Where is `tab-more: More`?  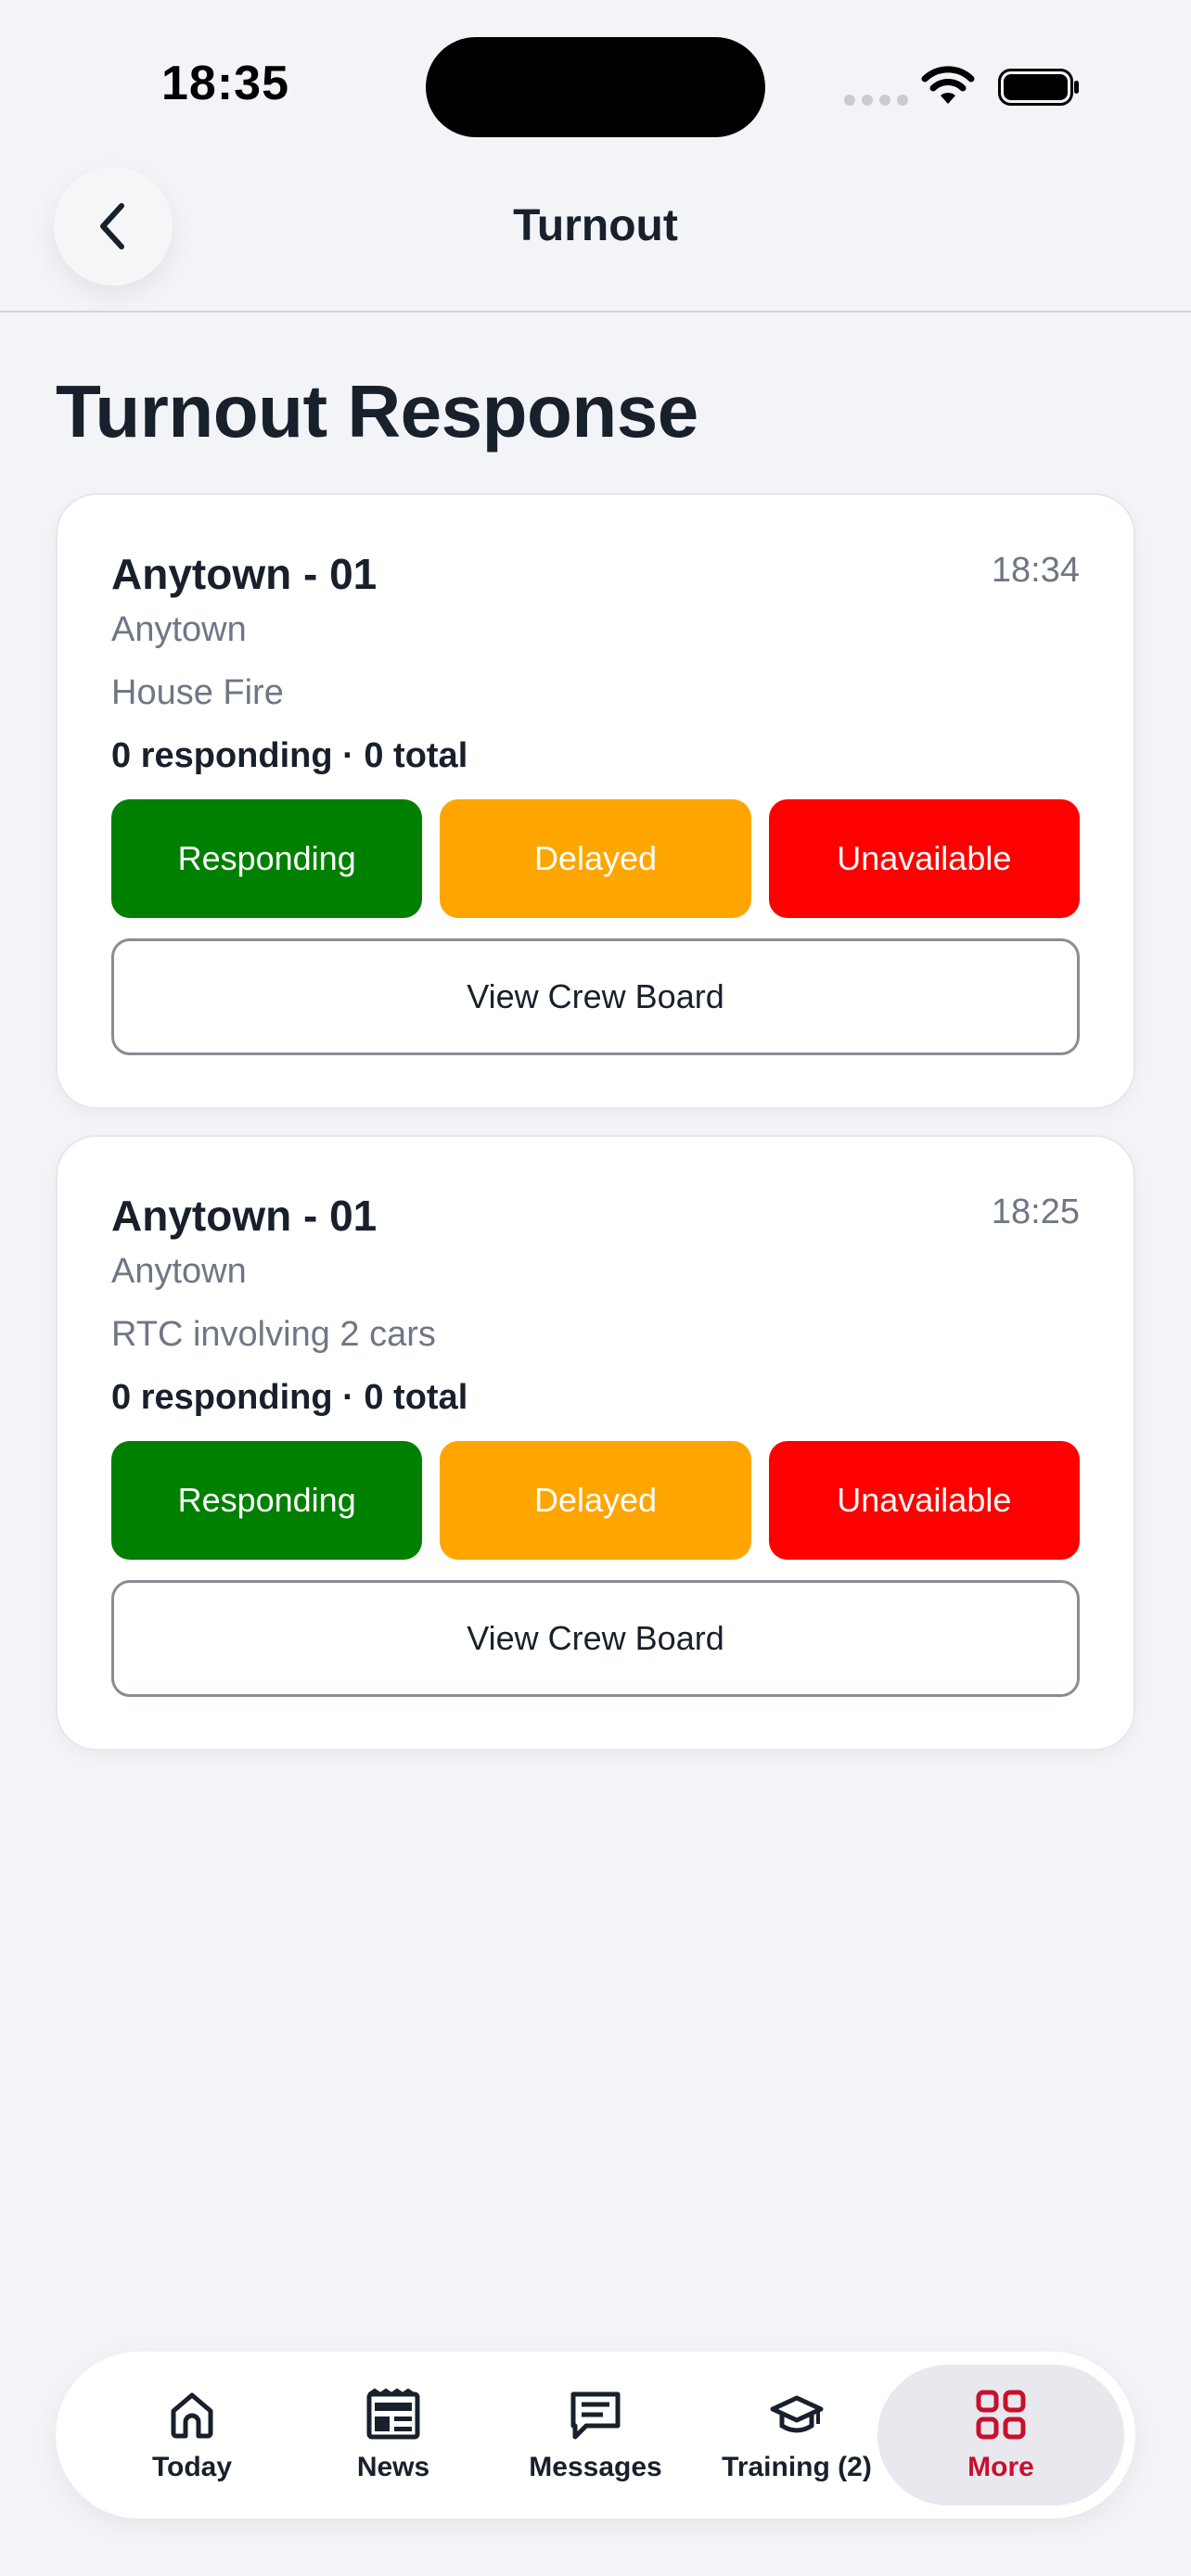
tab-more: More is located at coordinates (1000, 2435).